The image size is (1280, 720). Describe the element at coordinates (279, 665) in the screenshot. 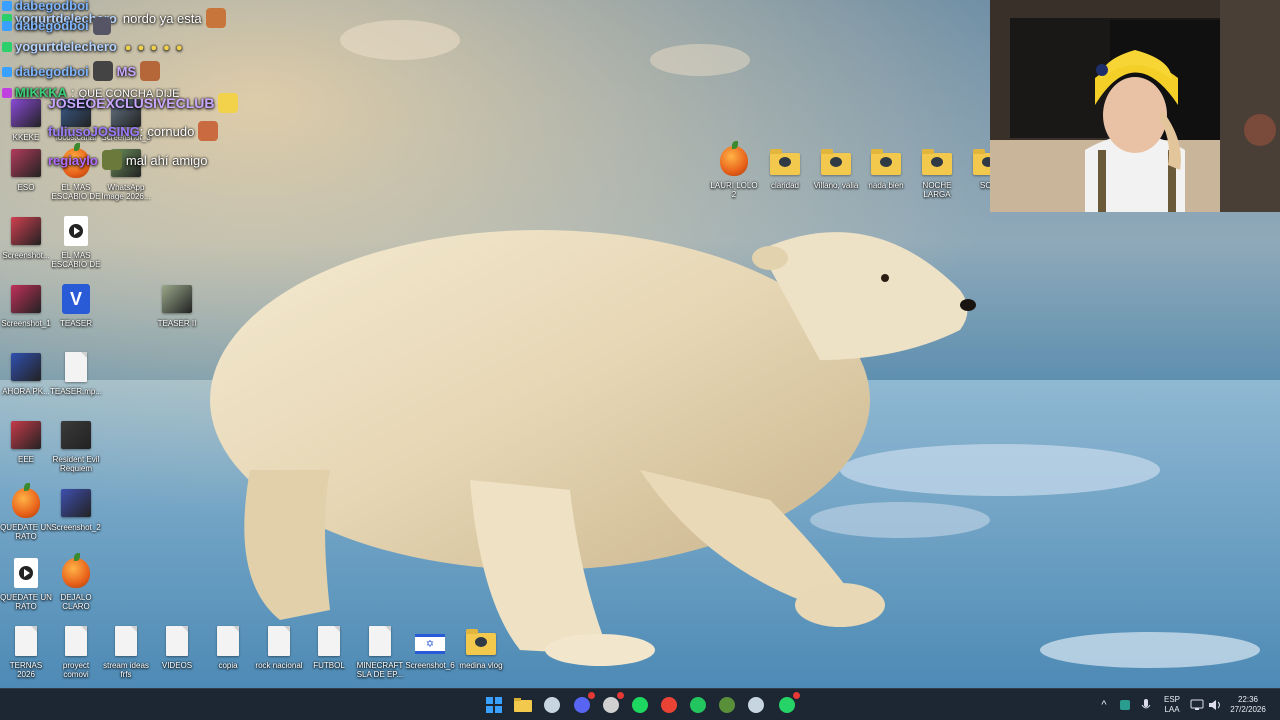

I see `desktop-icon-label: rock nacional` at that location.